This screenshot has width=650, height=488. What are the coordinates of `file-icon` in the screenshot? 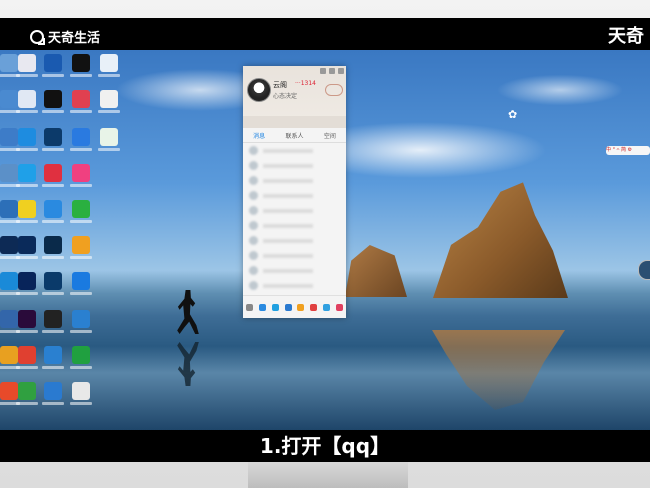 It's located at (275, 307).